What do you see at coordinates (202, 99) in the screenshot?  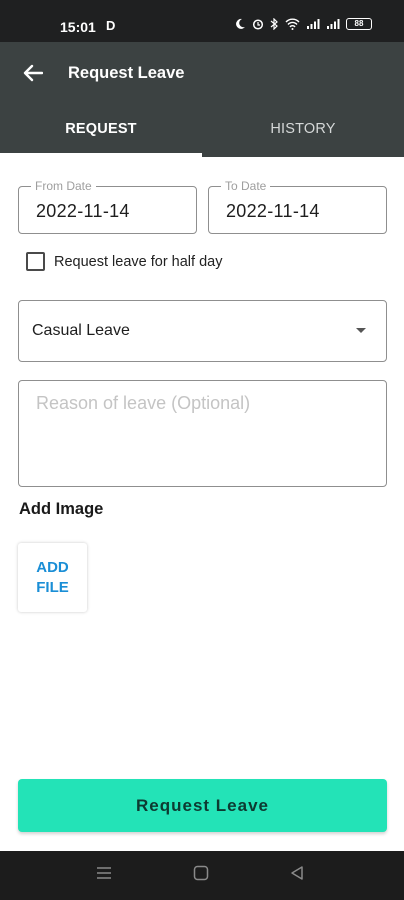 I see `app-toolbar: Request Leave REQUEST HISTORY` at bounding box center [202, 99].